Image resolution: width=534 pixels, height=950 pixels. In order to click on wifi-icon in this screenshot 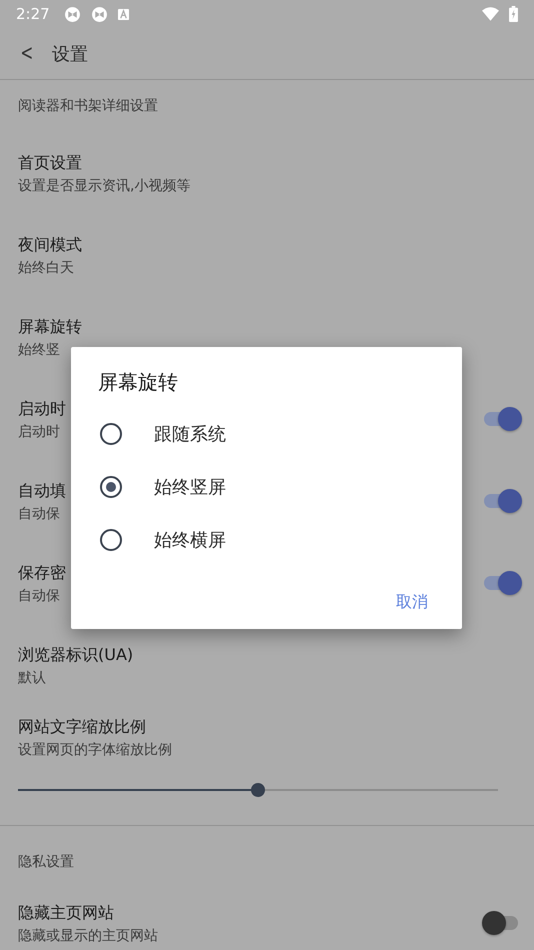, I will do `click(490, 14)`.